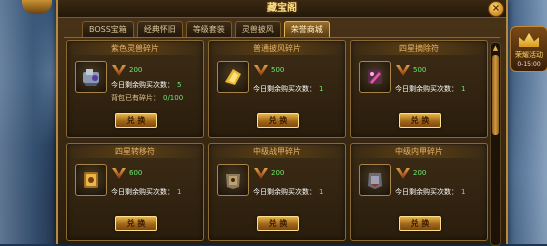 The image size is (547, 246). I want to click on card-title: 紫色灵兽碎片, so click(135, 48).